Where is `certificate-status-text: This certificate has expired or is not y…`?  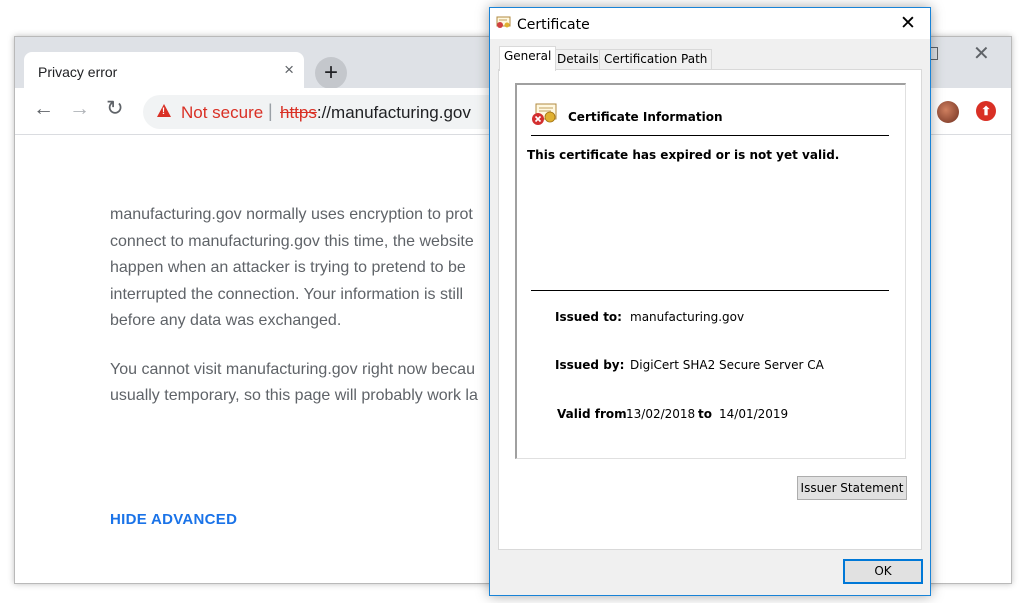
certificate-status-text: This certificate has expired or is not y… is located at coordinates (683, 155).